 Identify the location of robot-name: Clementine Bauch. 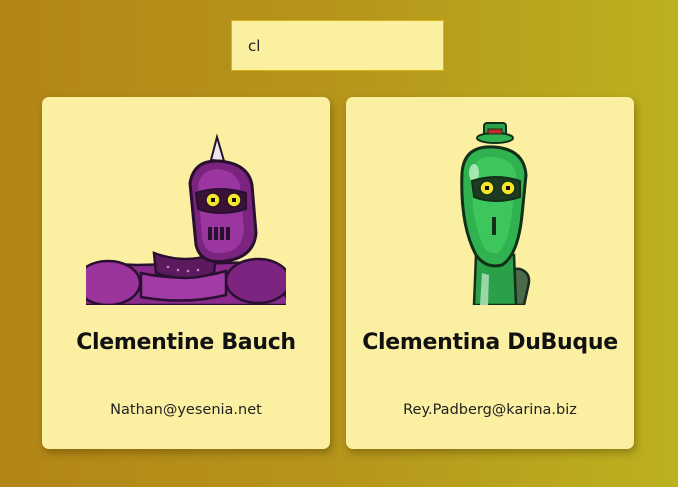
(186, 342).